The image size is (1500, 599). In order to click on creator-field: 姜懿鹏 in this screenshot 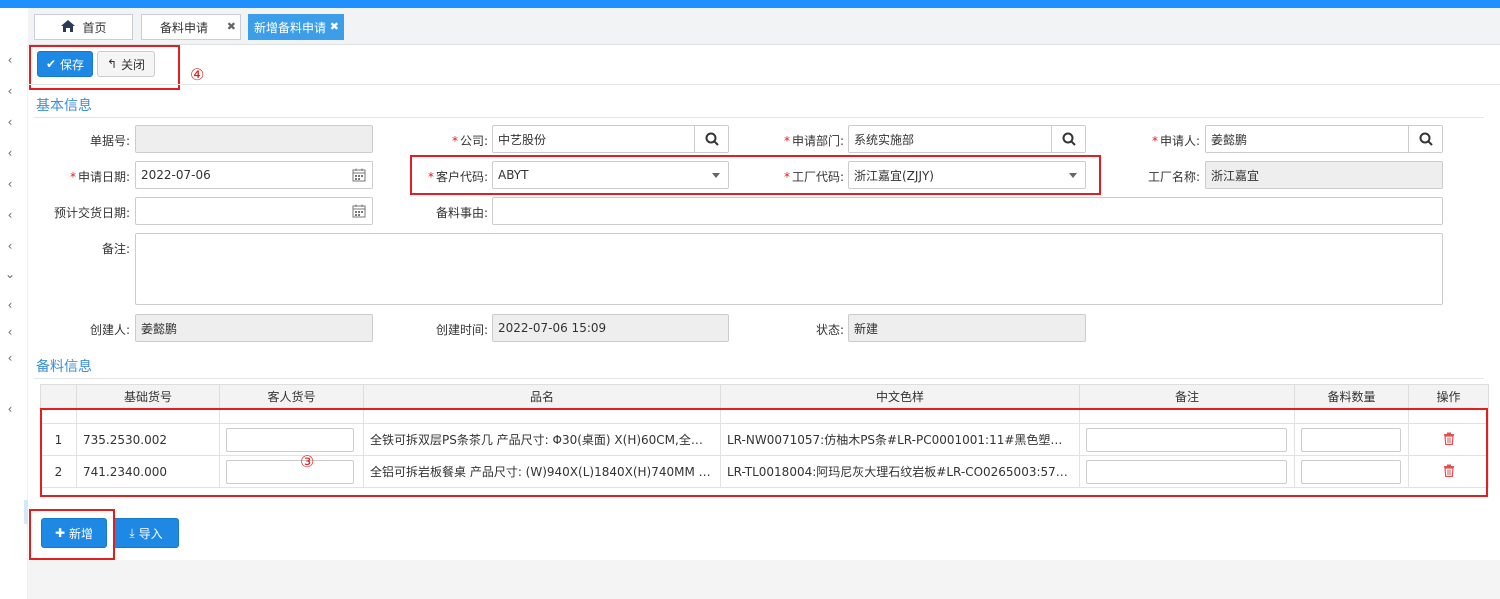, I will do `click(254, 328)`.